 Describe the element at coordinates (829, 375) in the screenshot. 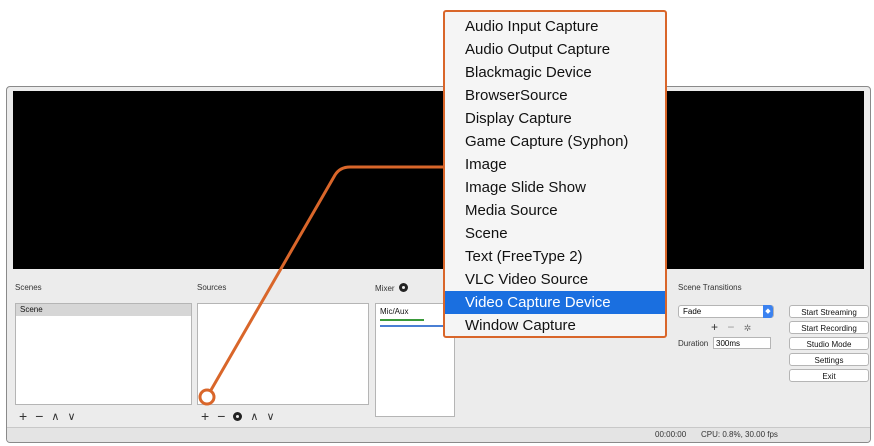

I see `exit-button: Exit` at that location.